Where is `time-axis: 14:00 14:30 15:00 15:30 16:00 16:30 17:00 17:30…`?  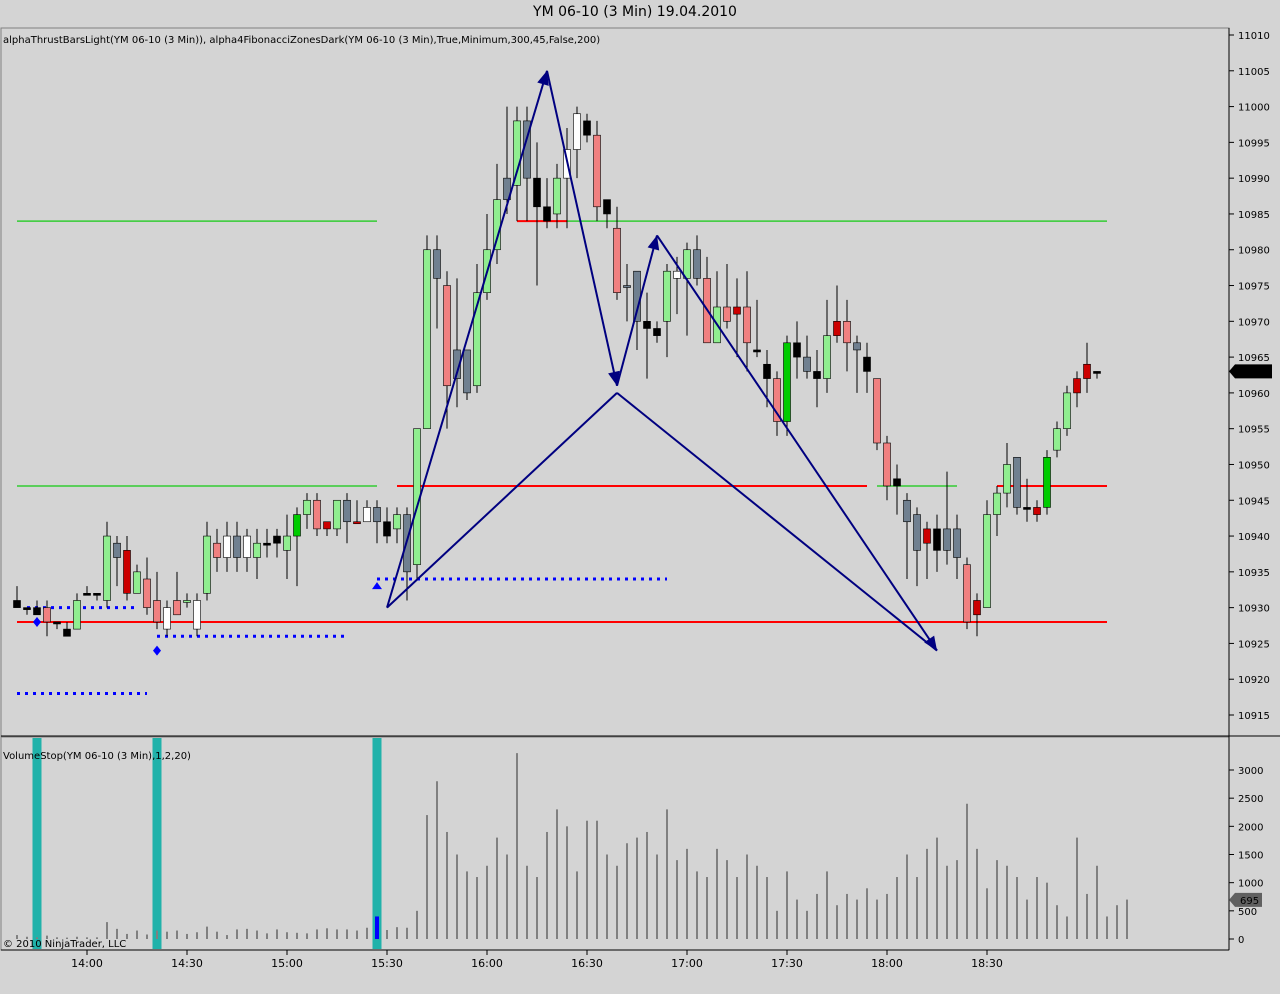
time-axis: 14:00 14:30 15:00 15:30 16:00 16:30 17:00 17:30… is located at coordinates (537, 960).